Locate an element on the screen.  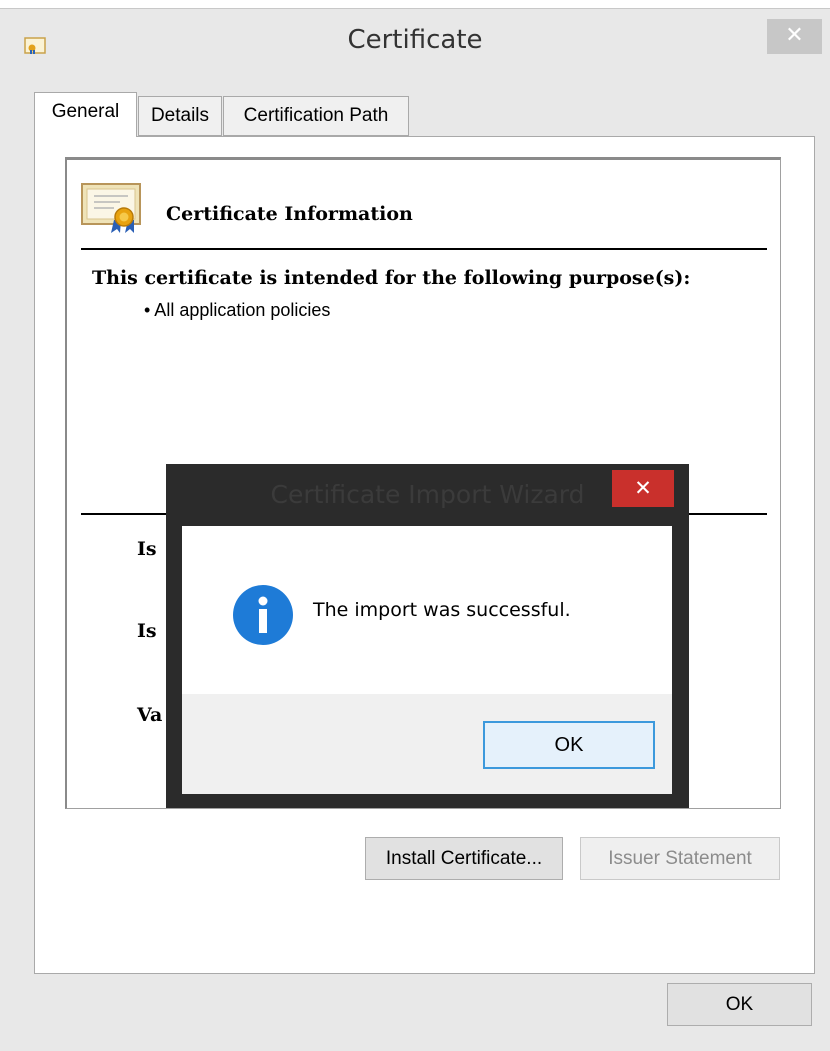
window-title: Certificate is located at coordinates (415, 40).